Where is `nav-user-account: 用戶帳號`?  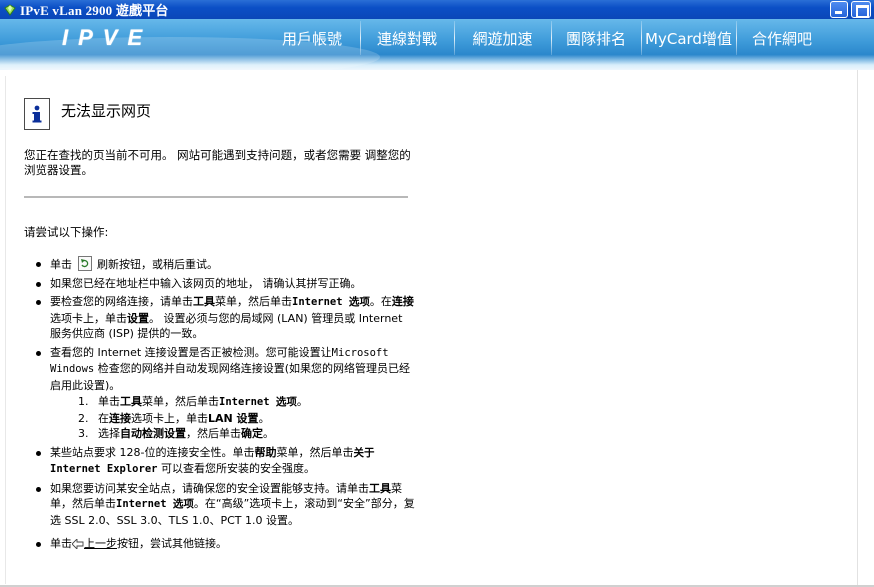 nav-user-account: 用戶帳號 is located at coordinates (312, 38).